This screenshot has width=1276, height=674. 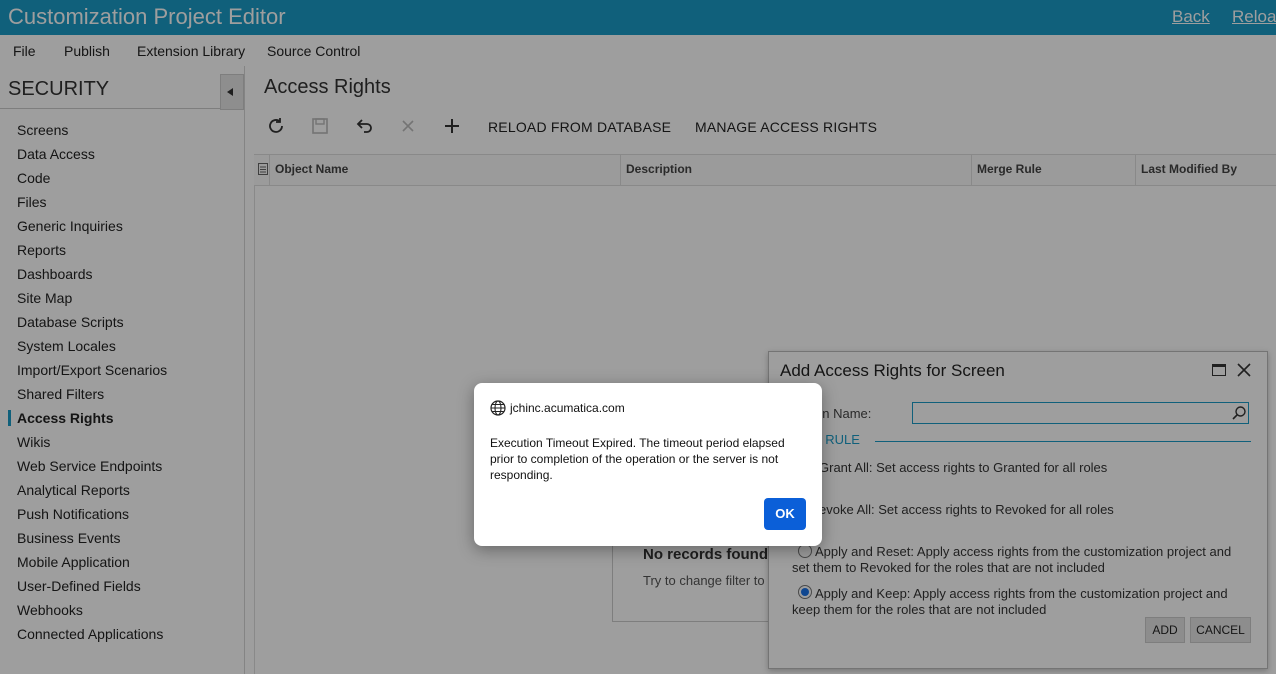 What do you see at coordinates (1165, 630) in the screenshot?
I see `add-button: ADD` at bounding box center [1165, 630].